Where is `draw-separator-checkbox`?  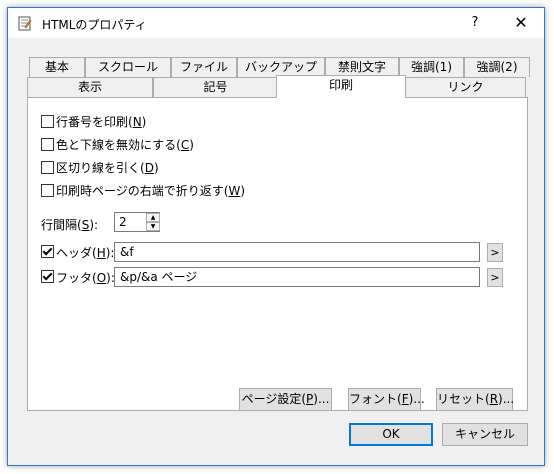 draw-separator-checkbox is located at coordinates (47, 167).